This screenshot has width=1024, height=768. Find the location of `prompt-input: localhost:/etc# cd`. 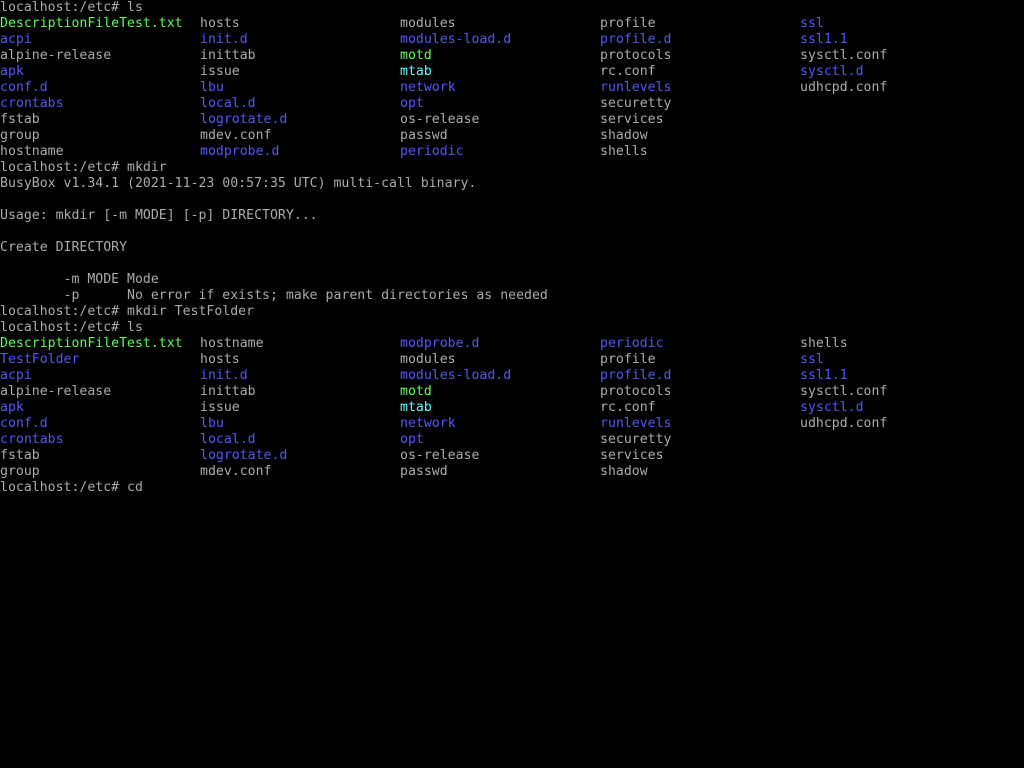

prompt-input: localhost:/etc# cd is located at coordinates (71, 487).